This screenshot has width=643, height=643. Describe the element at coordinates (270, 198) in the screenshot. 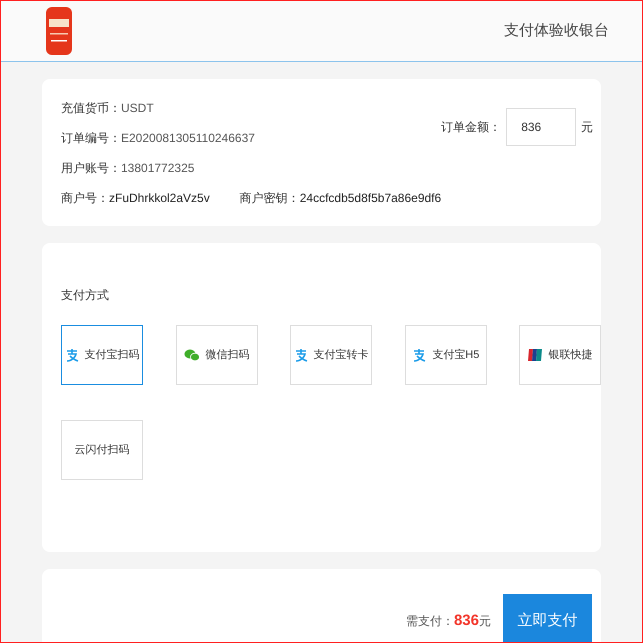

I see `field-label: 商户密钥：` at that location.